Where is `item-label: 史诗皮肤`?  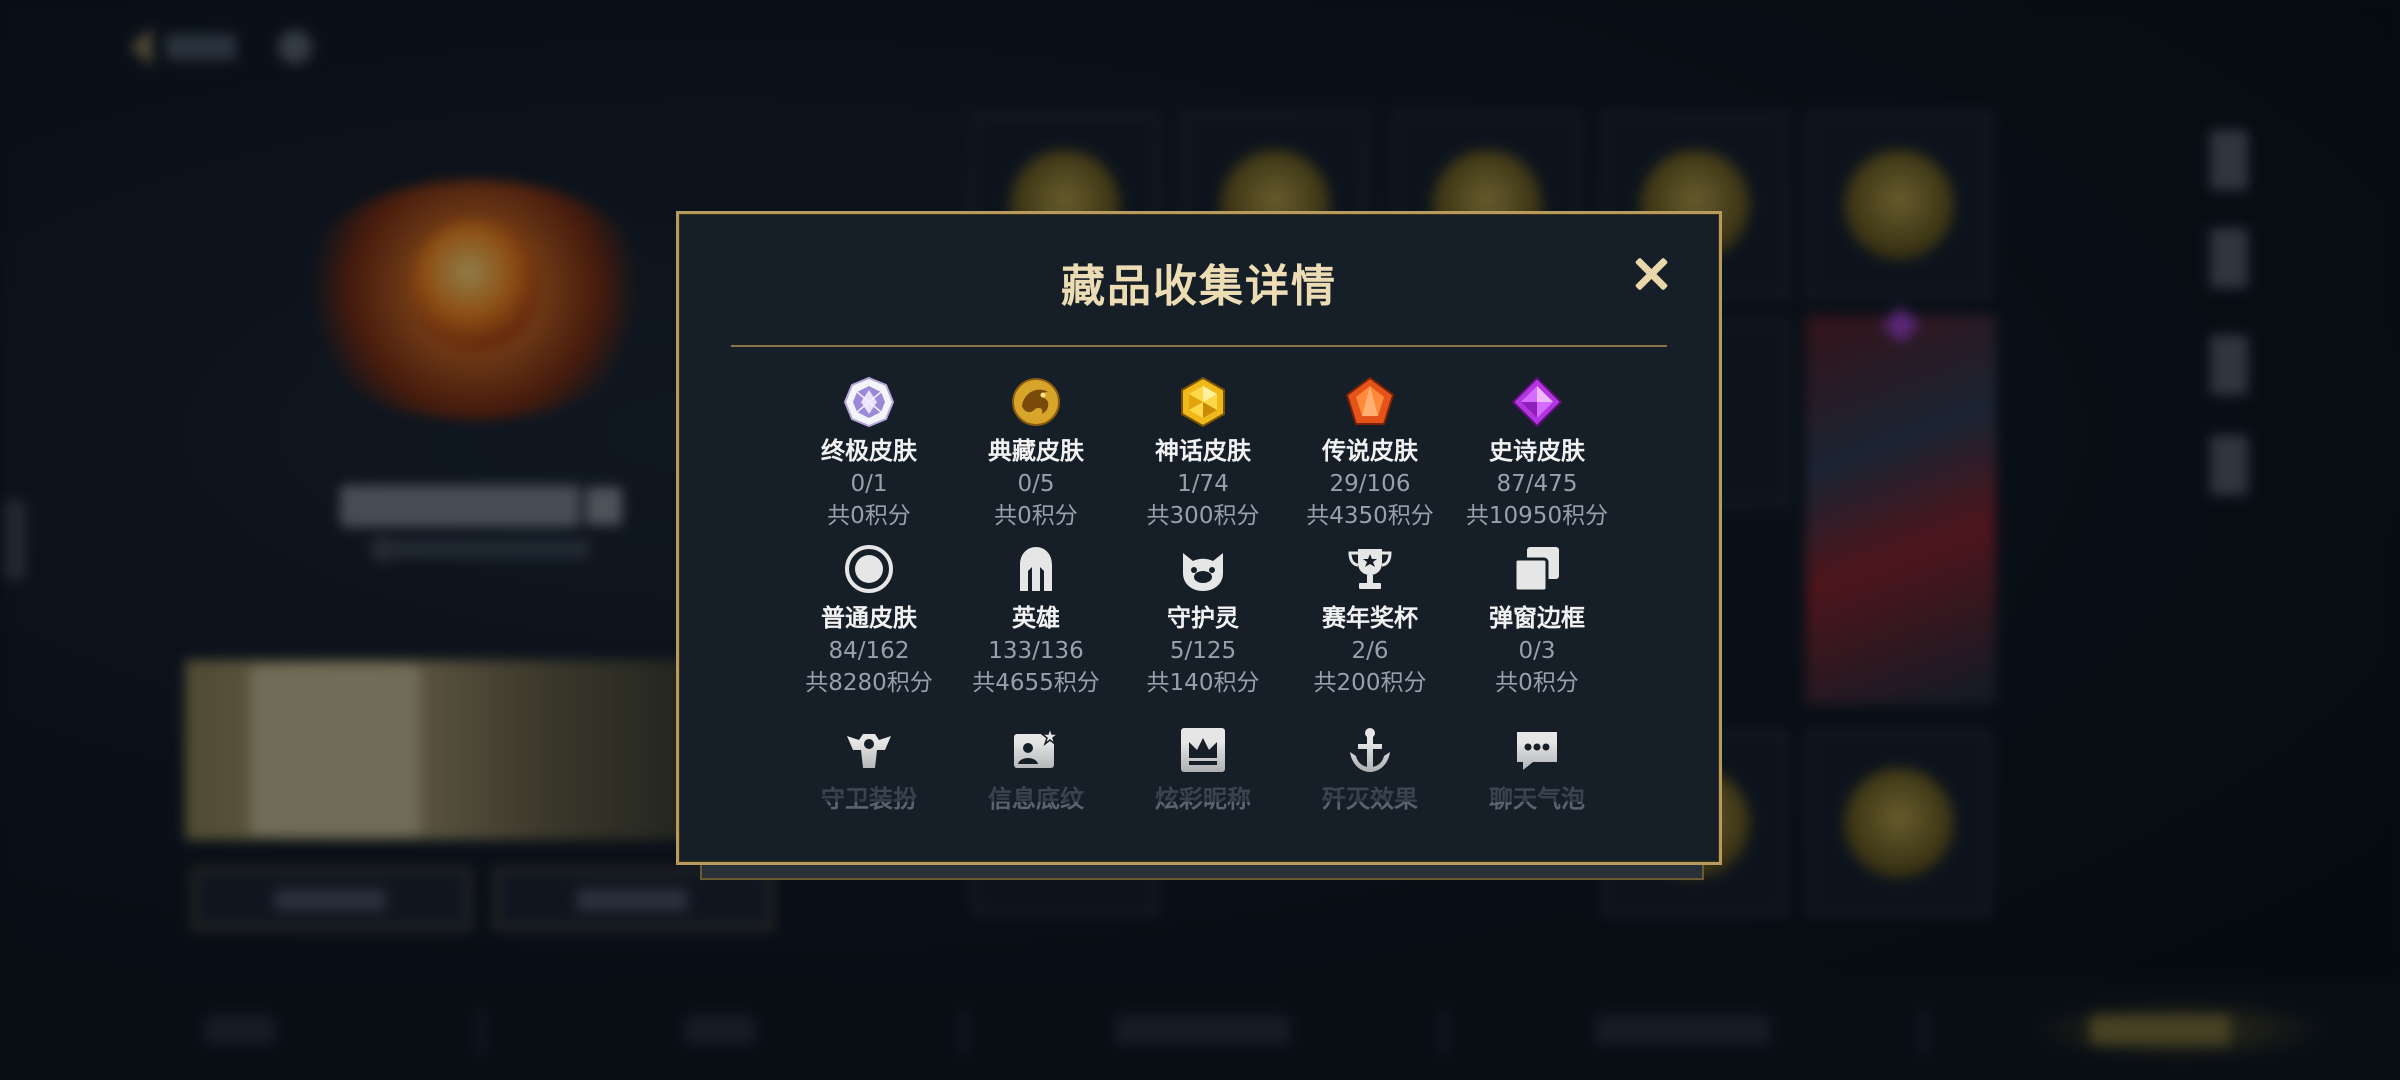 item-label: 史诗皮肤 is located at coordinates (1537, 451).